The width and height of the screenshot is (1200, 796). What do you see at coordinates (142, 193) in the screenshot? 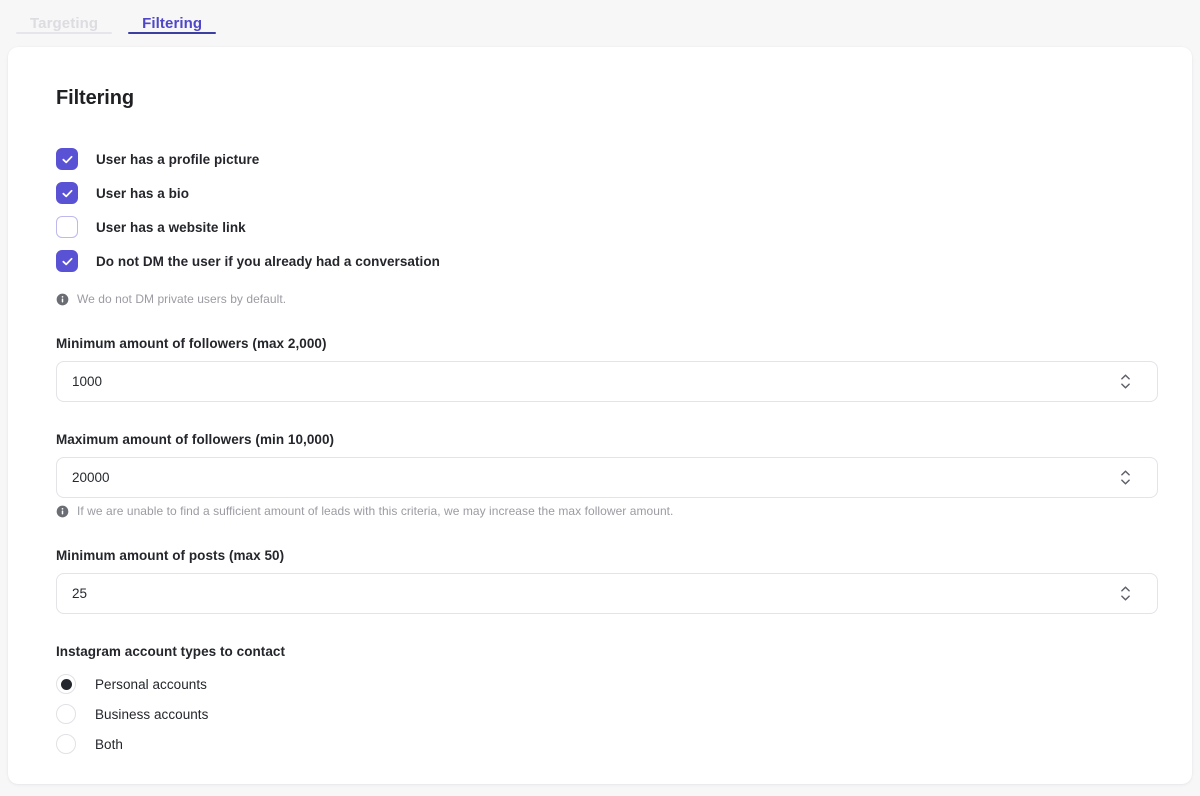
I see `checkbox-label-bio: User has a bio` at bounding box center [142, 193].